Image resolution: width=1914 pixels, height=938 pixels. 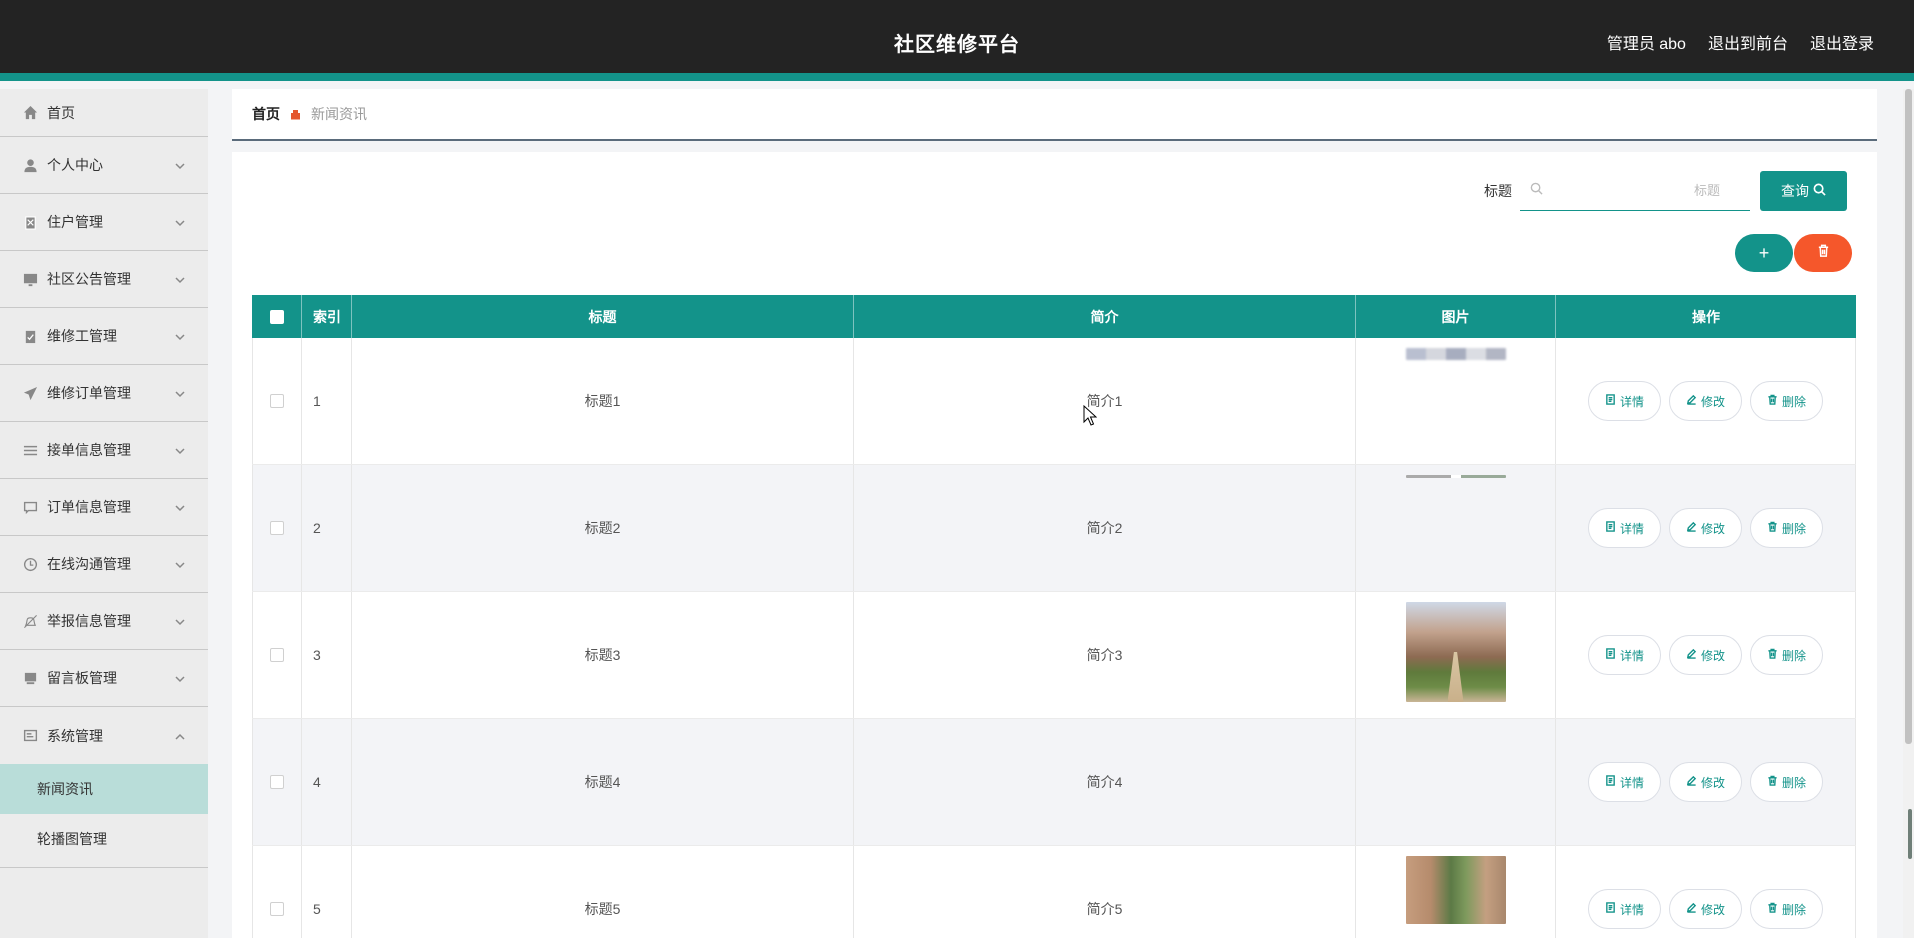 I want to click on sidebar-item-system: 系统管理, so click(x=104, y=735).